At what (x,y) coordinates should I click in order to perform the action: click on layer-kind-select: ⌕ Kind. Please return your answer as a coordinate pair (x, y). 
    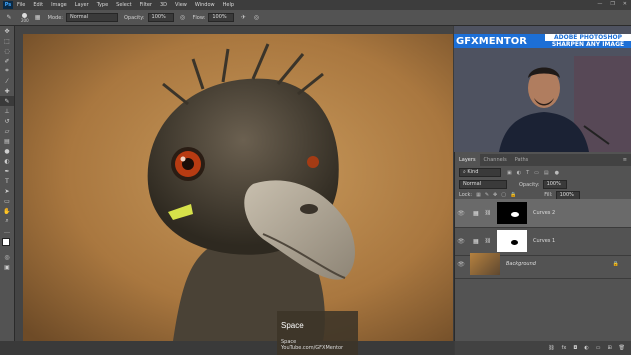
    Looking at the image, I should click on (480, 172).